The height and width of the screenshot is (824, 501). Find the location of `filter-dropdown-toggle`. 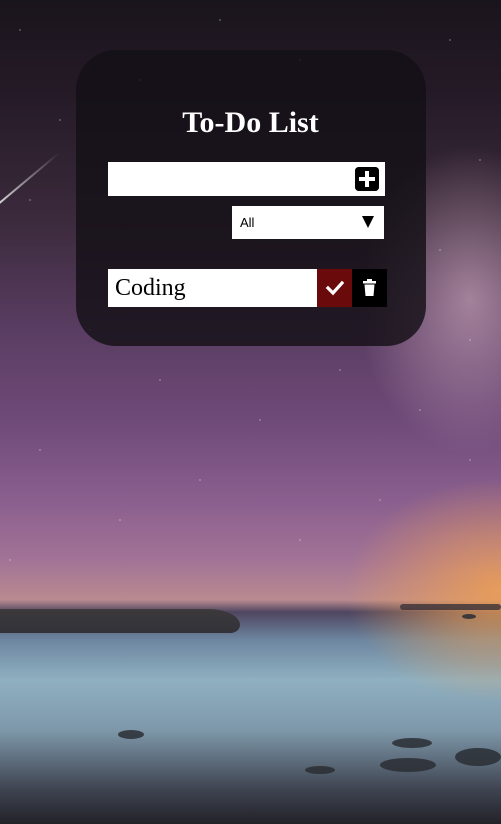

filter-dropdown-toggle is located at coordinates (368, 222).